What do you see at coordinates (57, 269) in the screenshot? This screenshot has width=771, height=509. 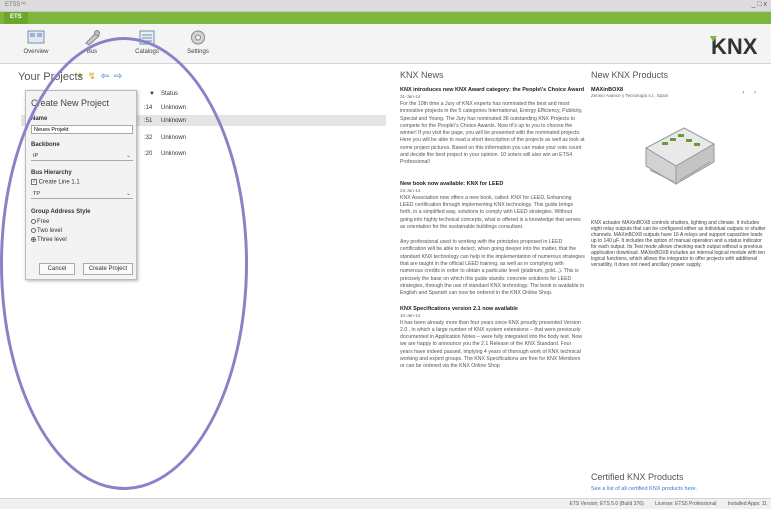 I see `cancel-button: Cancel` at bounding box center [57, 269].